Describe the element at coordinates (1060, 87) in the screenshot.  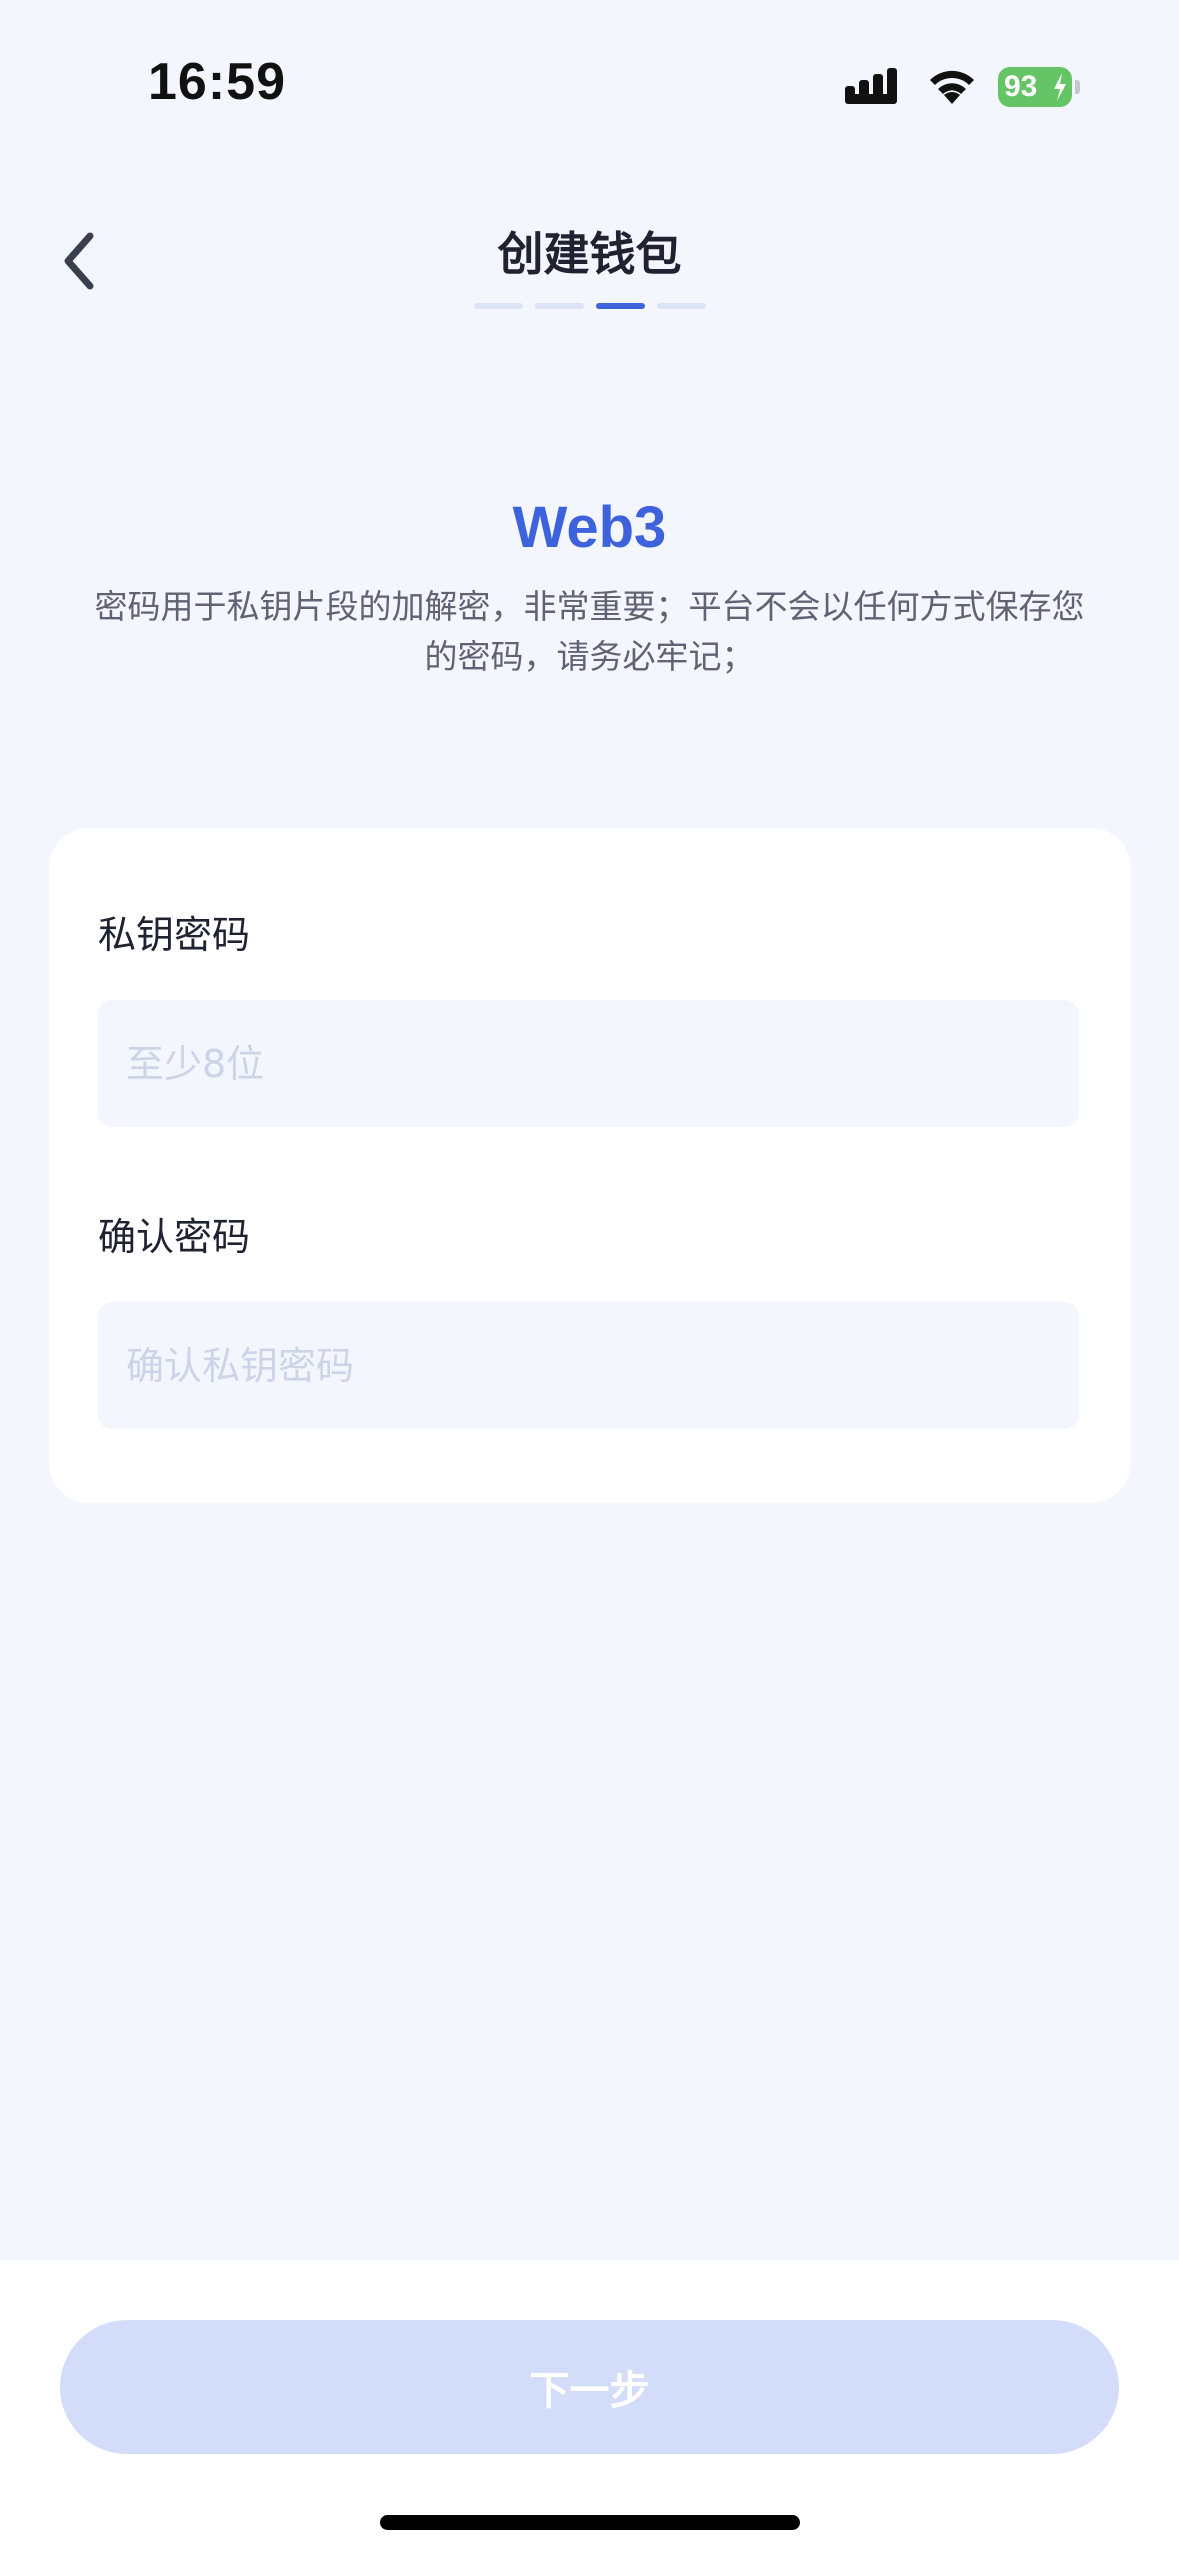
I see `charging-bolt-icon` at that location.